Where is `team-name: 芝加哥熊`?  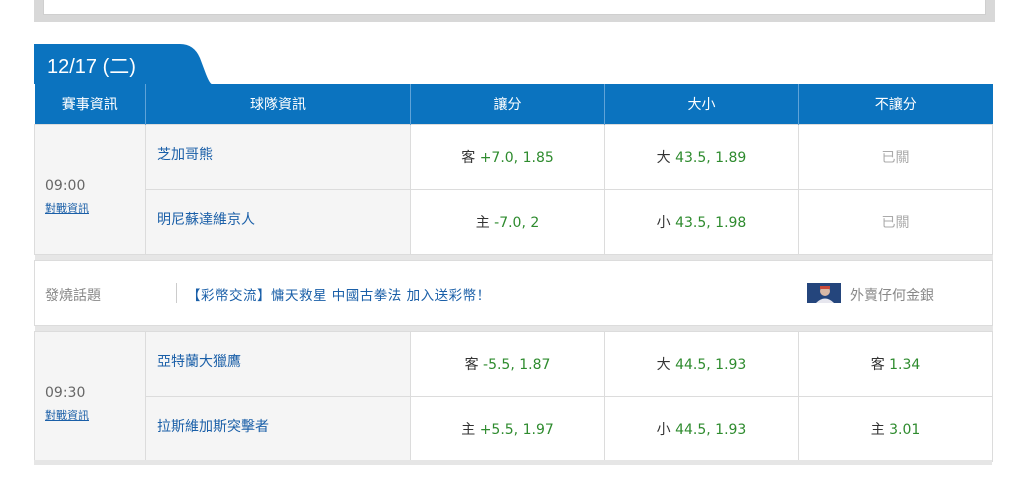 team-name: 芝加哥熊 is located at coordinates (278, 157).